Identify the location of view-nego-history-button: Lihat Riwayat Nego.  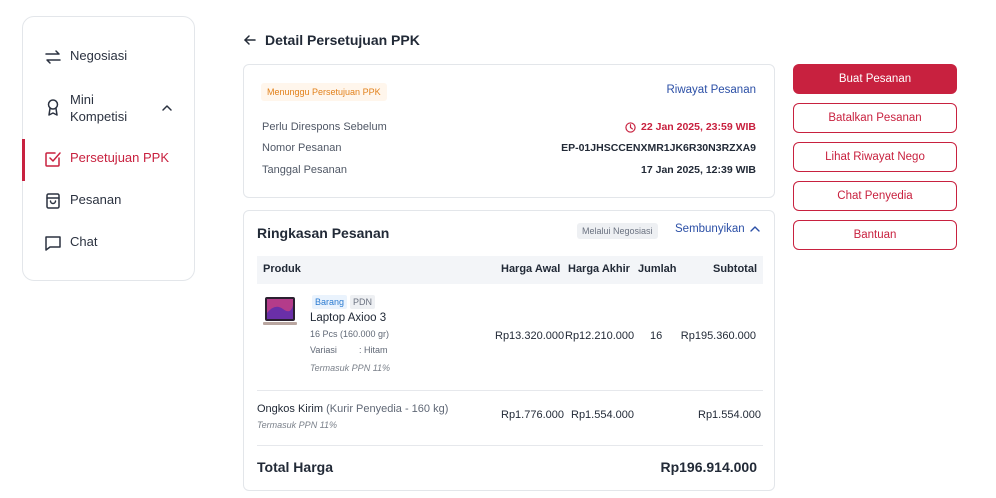
(875, 157).